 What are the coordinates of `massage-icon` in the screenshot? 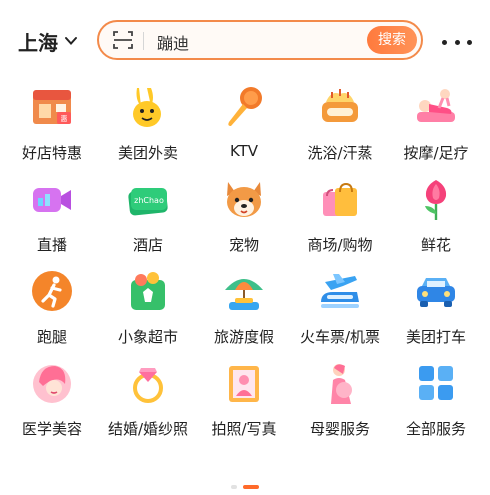 It's located at (436, 107).